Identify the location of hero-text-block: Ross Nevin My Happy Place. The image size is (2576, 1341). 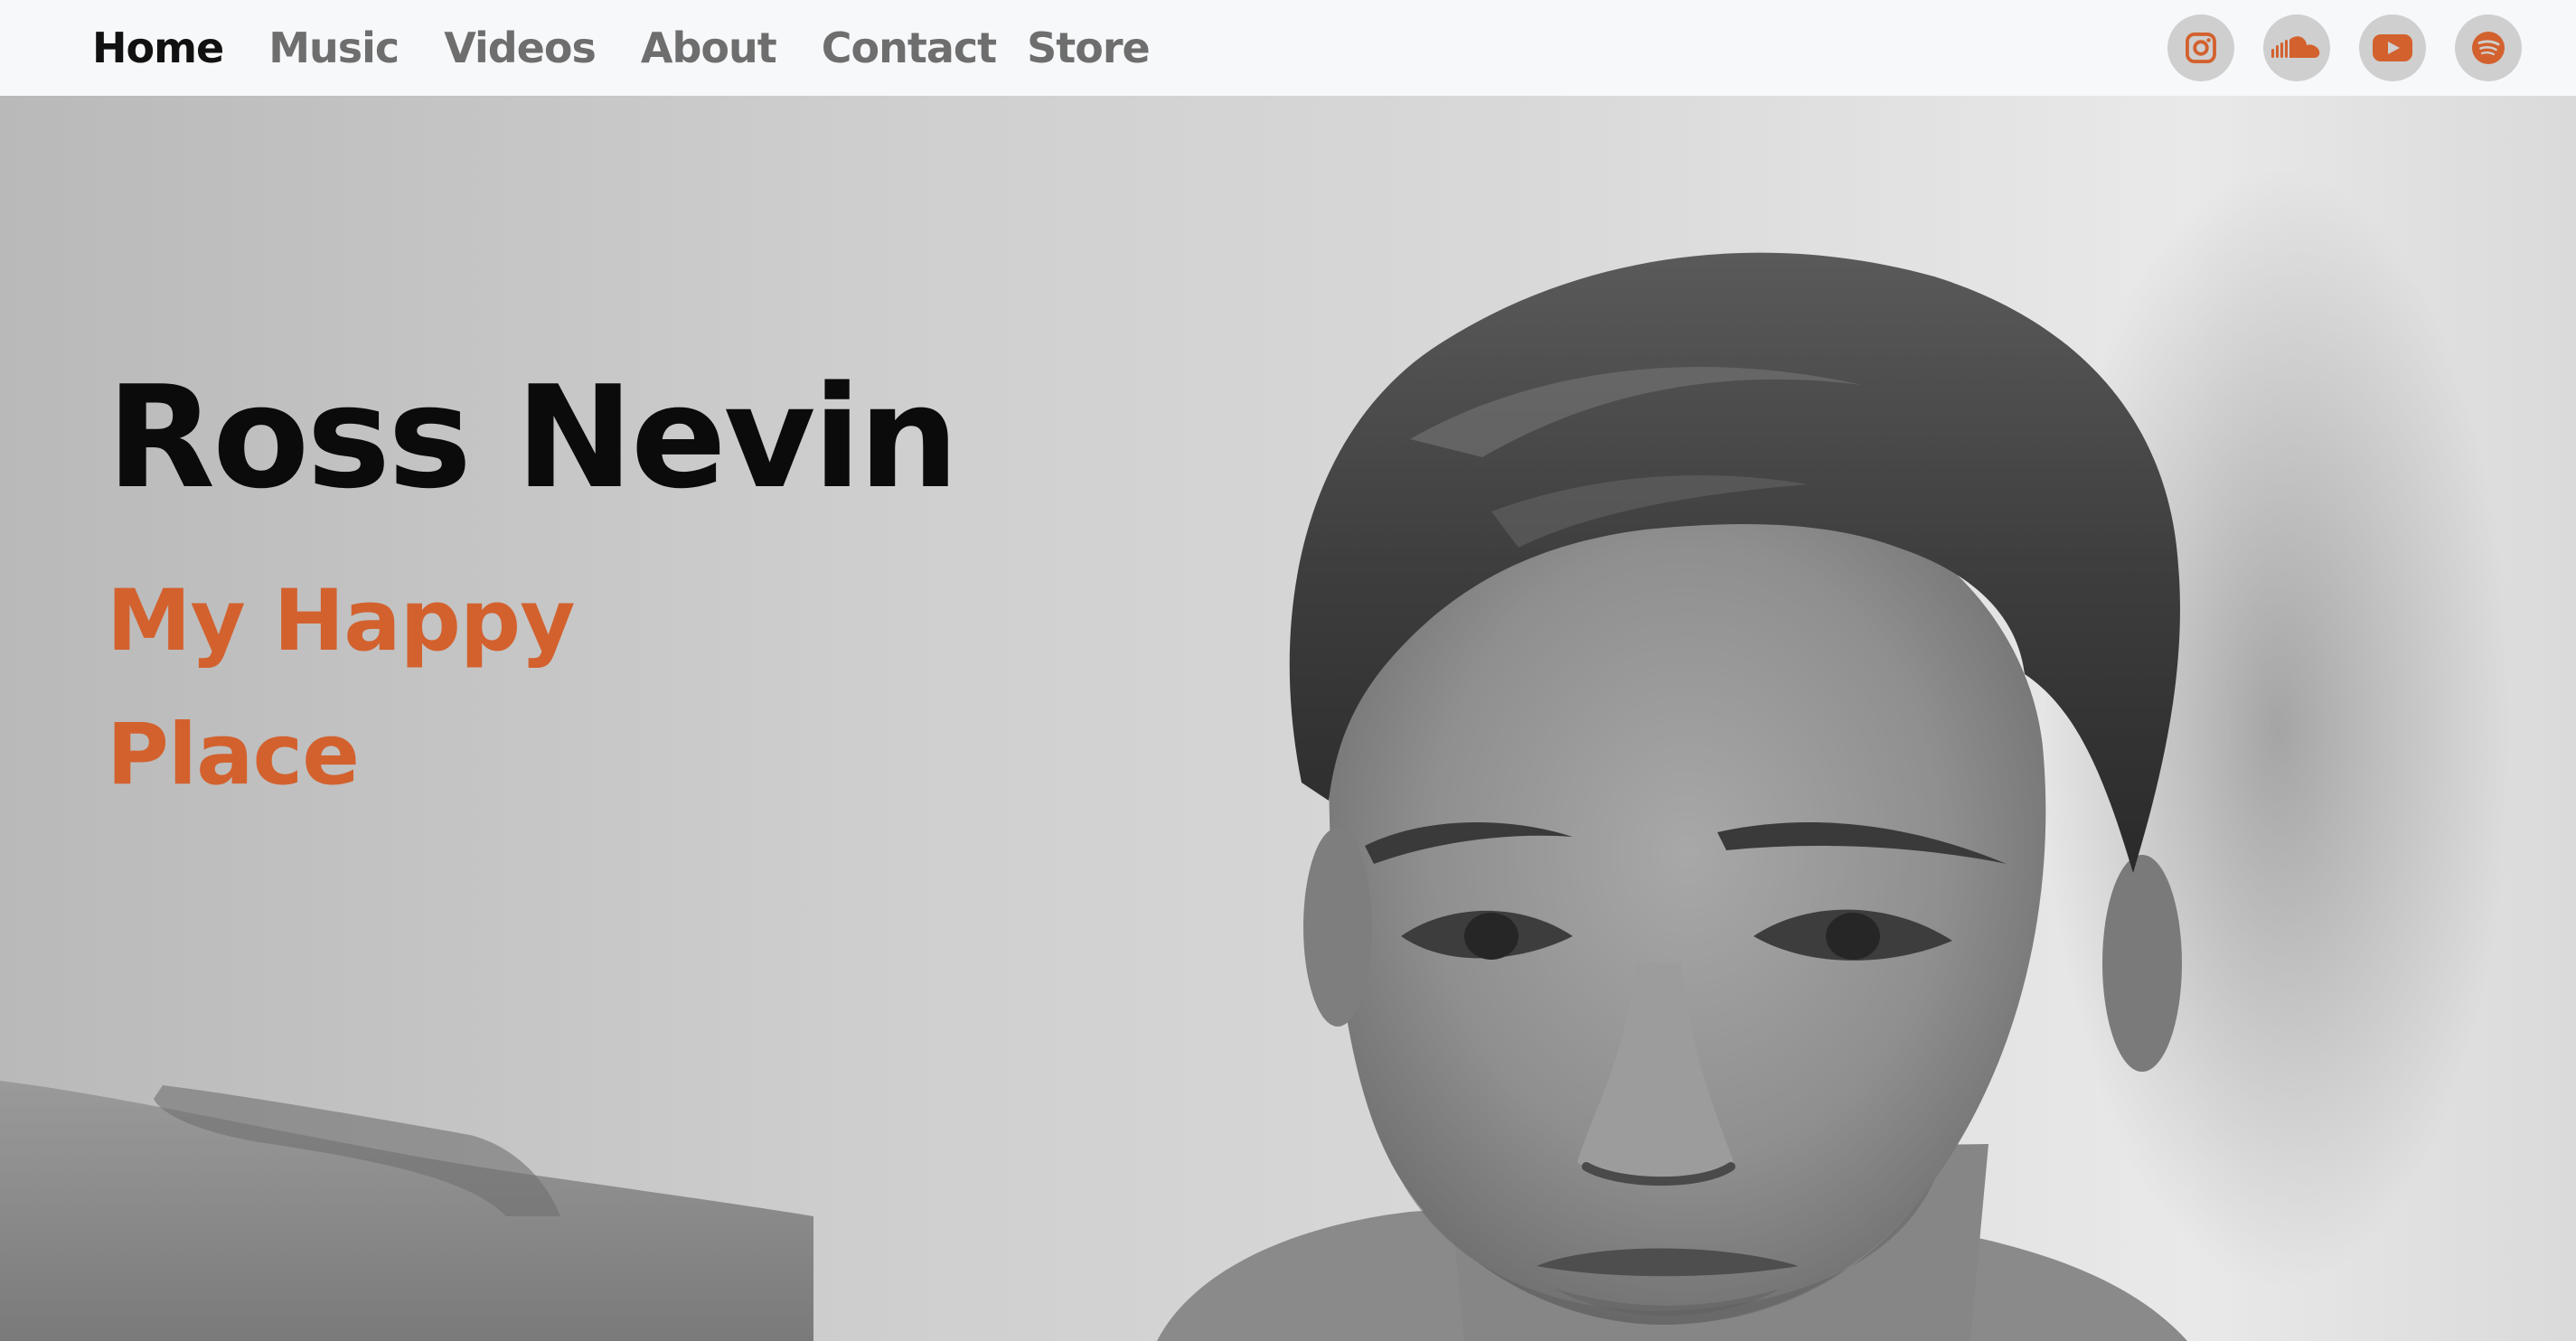
(533, 588).